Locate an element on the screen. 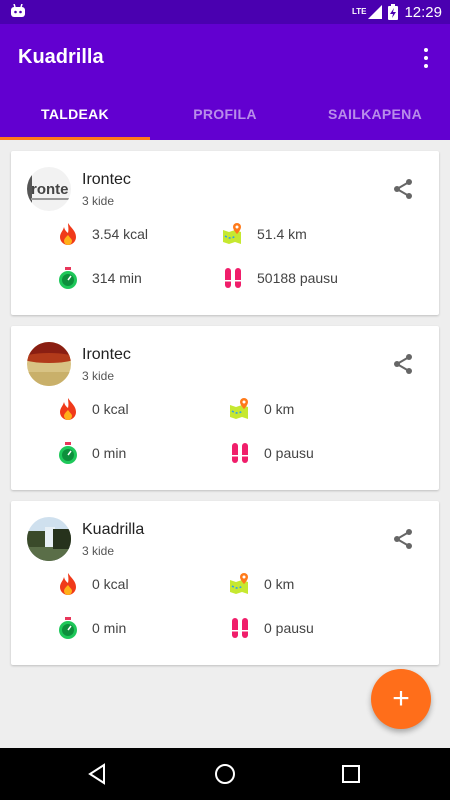 This screenshot has width=450, height=800. min-value: 314 min is located at coordinates (117, 278).